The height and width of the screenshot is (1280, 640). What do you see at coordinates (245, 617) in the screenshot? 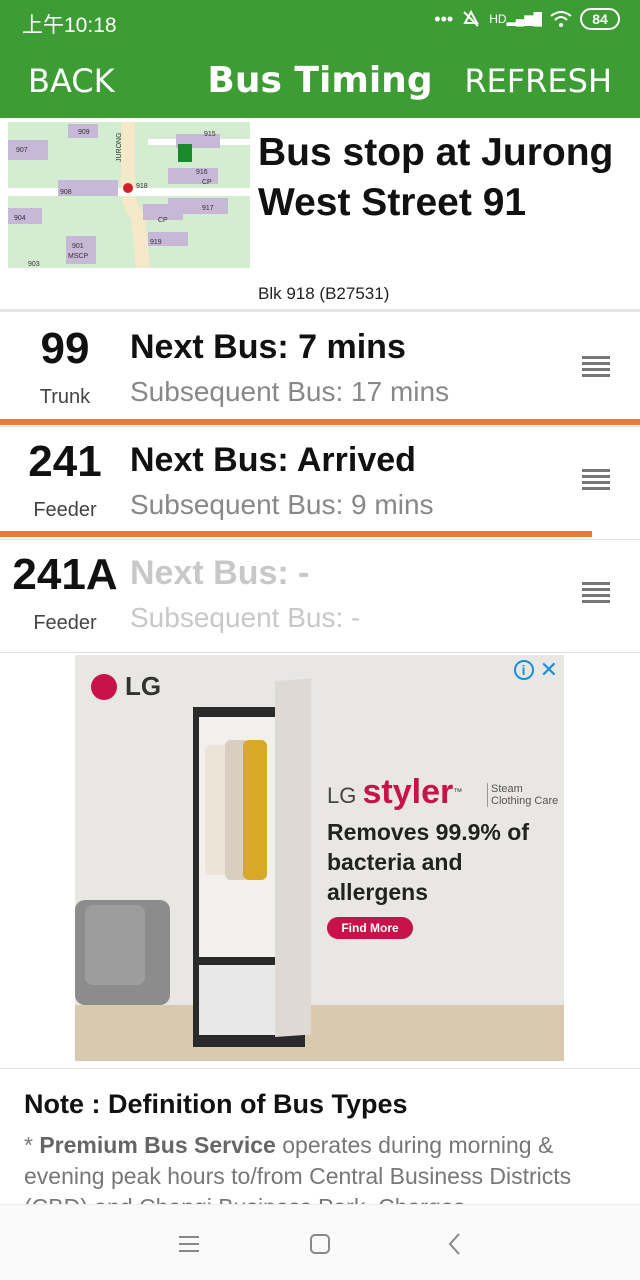
I see `subsequent-bus-time: Subsequent Bus: -` at bounding box center [245, 617].